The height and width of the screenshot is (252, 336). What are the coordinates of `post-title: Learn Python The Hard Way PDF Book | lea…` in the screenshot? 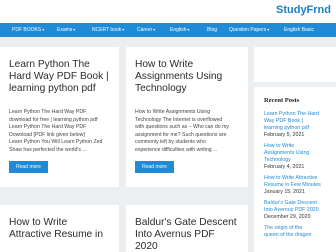 It's located at (59, 77).